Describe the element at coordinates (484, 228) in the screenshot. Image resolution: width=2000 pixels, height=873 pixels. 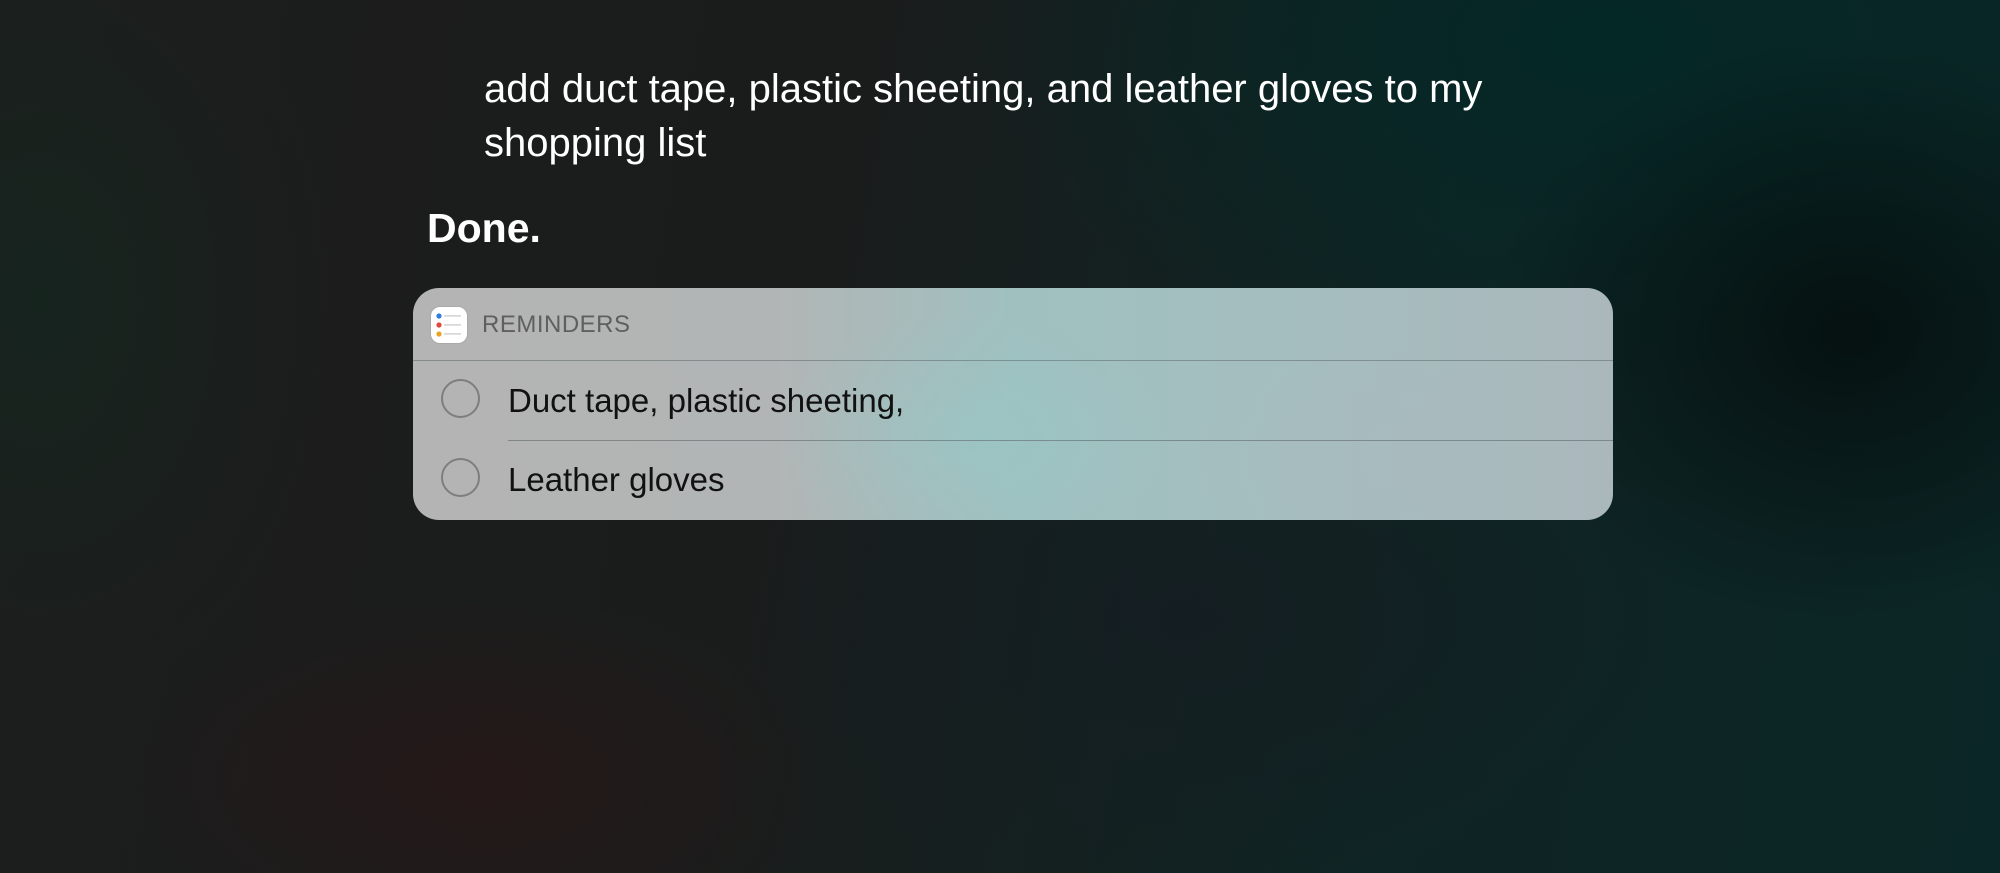
I see `siri-response-text: Done.` at that location.